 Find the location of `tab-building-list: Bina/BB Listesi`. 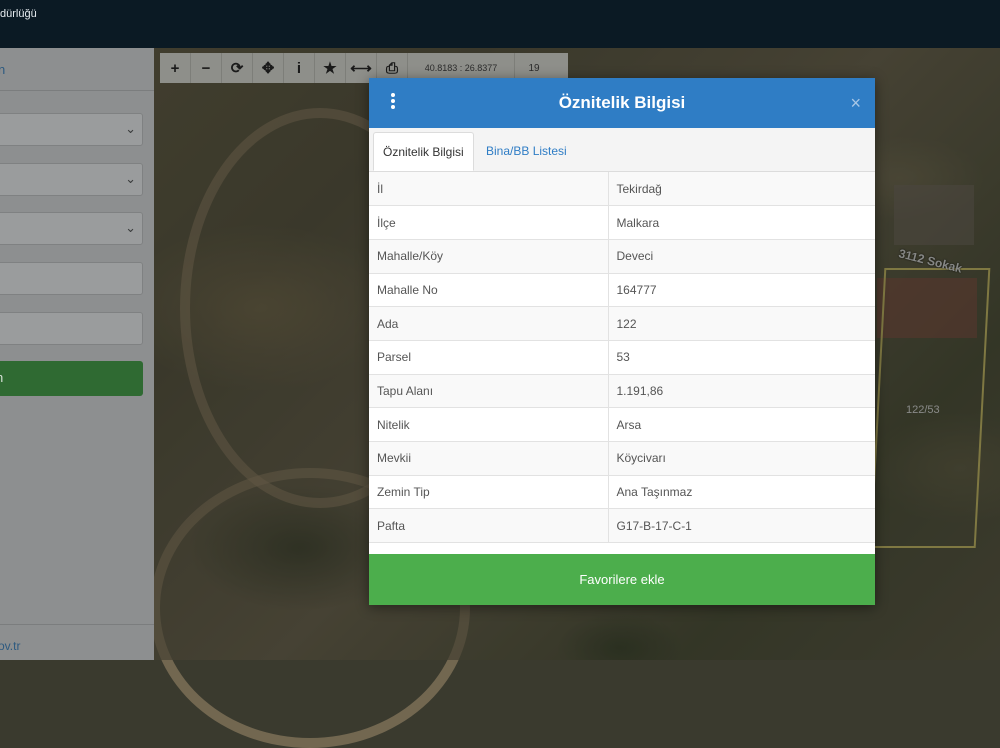

tab-building-list: Bina/BB Listesi is located at coordinates (526, 151).